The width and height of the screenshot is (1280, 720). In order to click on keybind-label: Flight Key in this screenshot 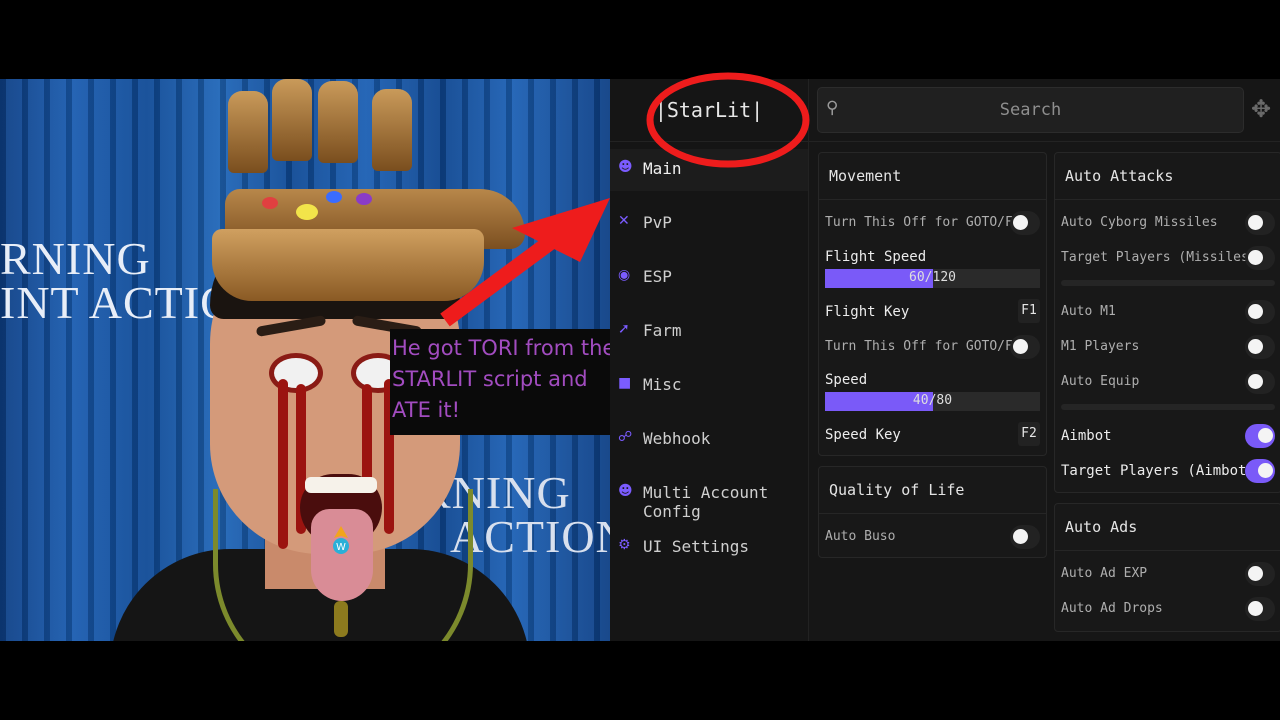, I will do `click(867, 312)`.